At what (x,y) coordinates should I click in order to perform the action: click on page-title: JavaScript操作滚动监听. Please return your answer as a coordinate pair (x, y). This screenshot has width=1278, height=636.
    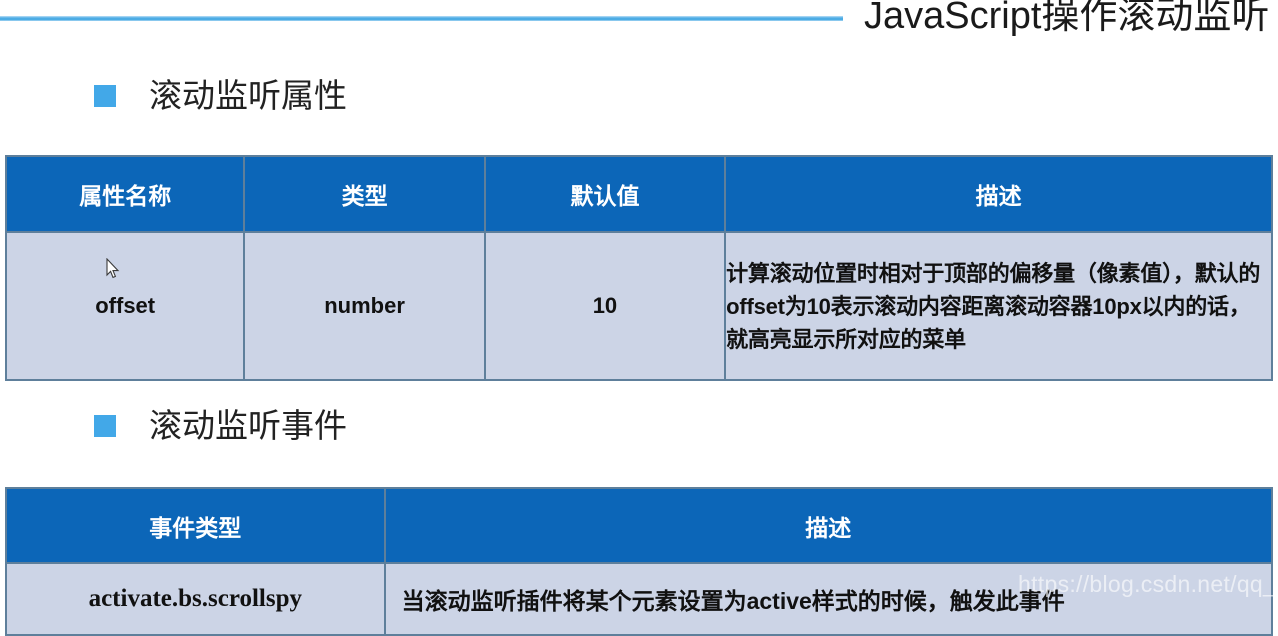
    Looking at the image, I should click on (1067, 18).